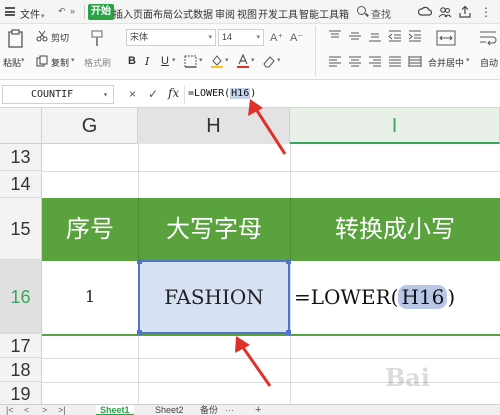 Image resolution: width=500 pixels, height=415 pixels. I want to click on cut-button: 剪切, so click(60, 37).